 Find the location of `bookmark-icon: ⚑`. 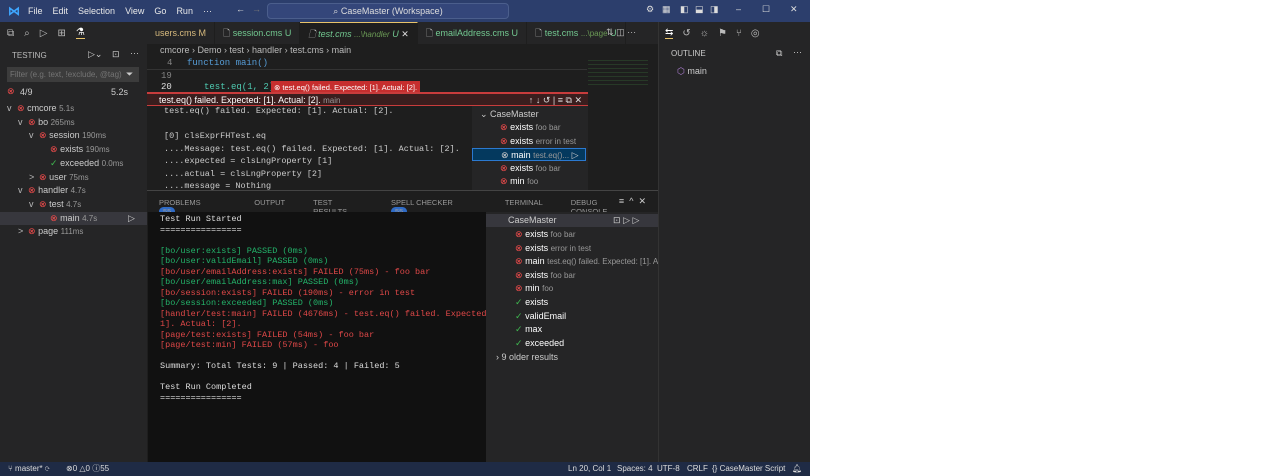

bookmark-icon: ⚑ is located at coordinates (722, 33).